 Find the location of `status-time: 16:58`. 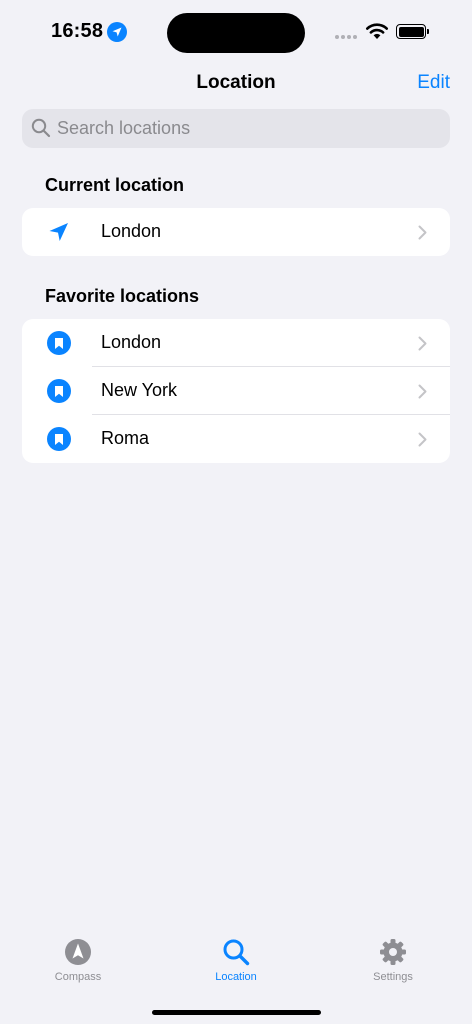

status-time: 16:58 is located at coordinates (77, 31).